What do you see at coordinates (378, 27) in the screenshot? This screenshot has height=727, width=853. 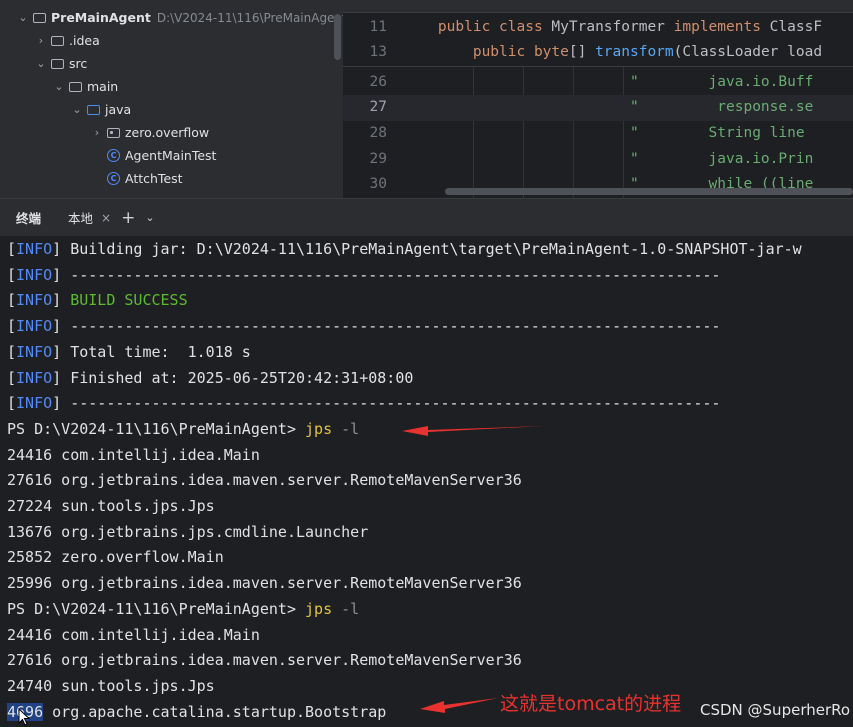 I see `line-number: 11` at bounding box center [378, 27].